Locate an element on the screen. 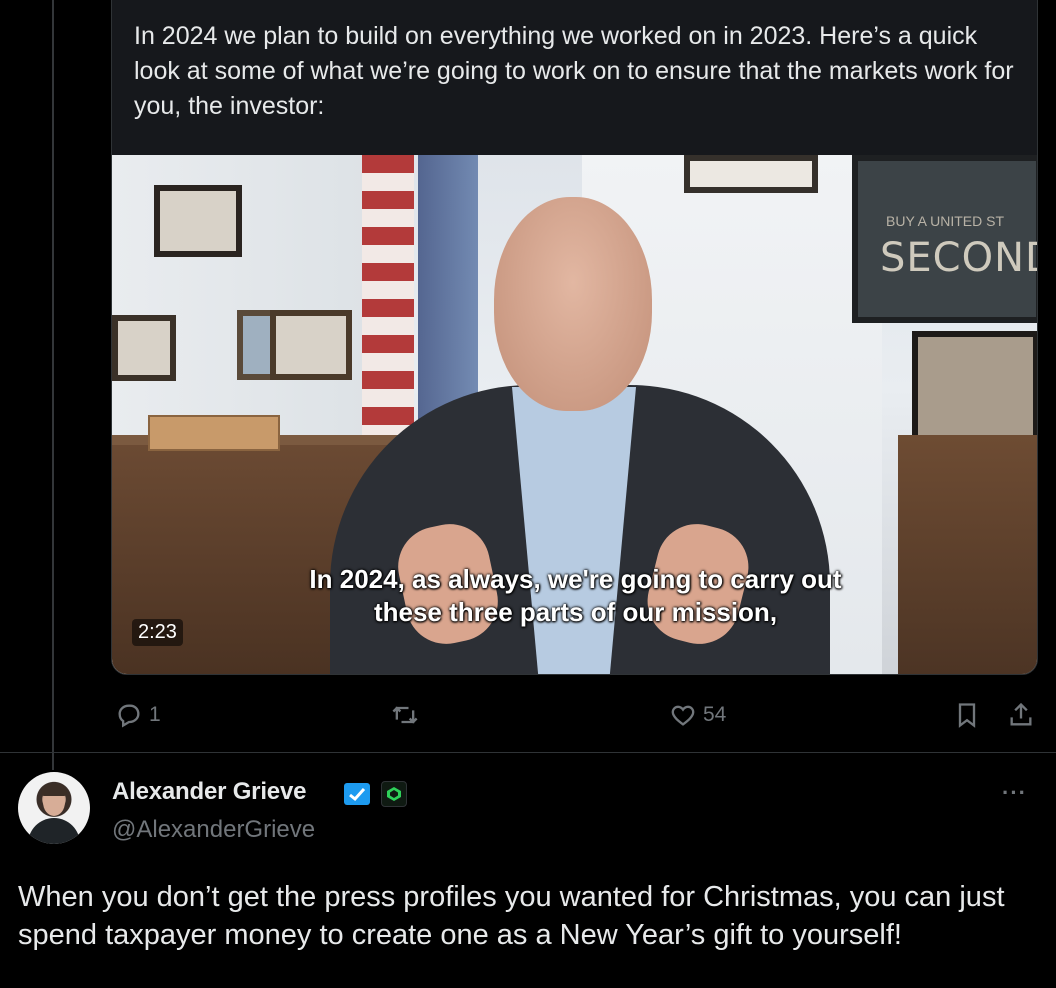 This screenshot has width=1056, height=988. us-flag is located at coordinates (388, 300).